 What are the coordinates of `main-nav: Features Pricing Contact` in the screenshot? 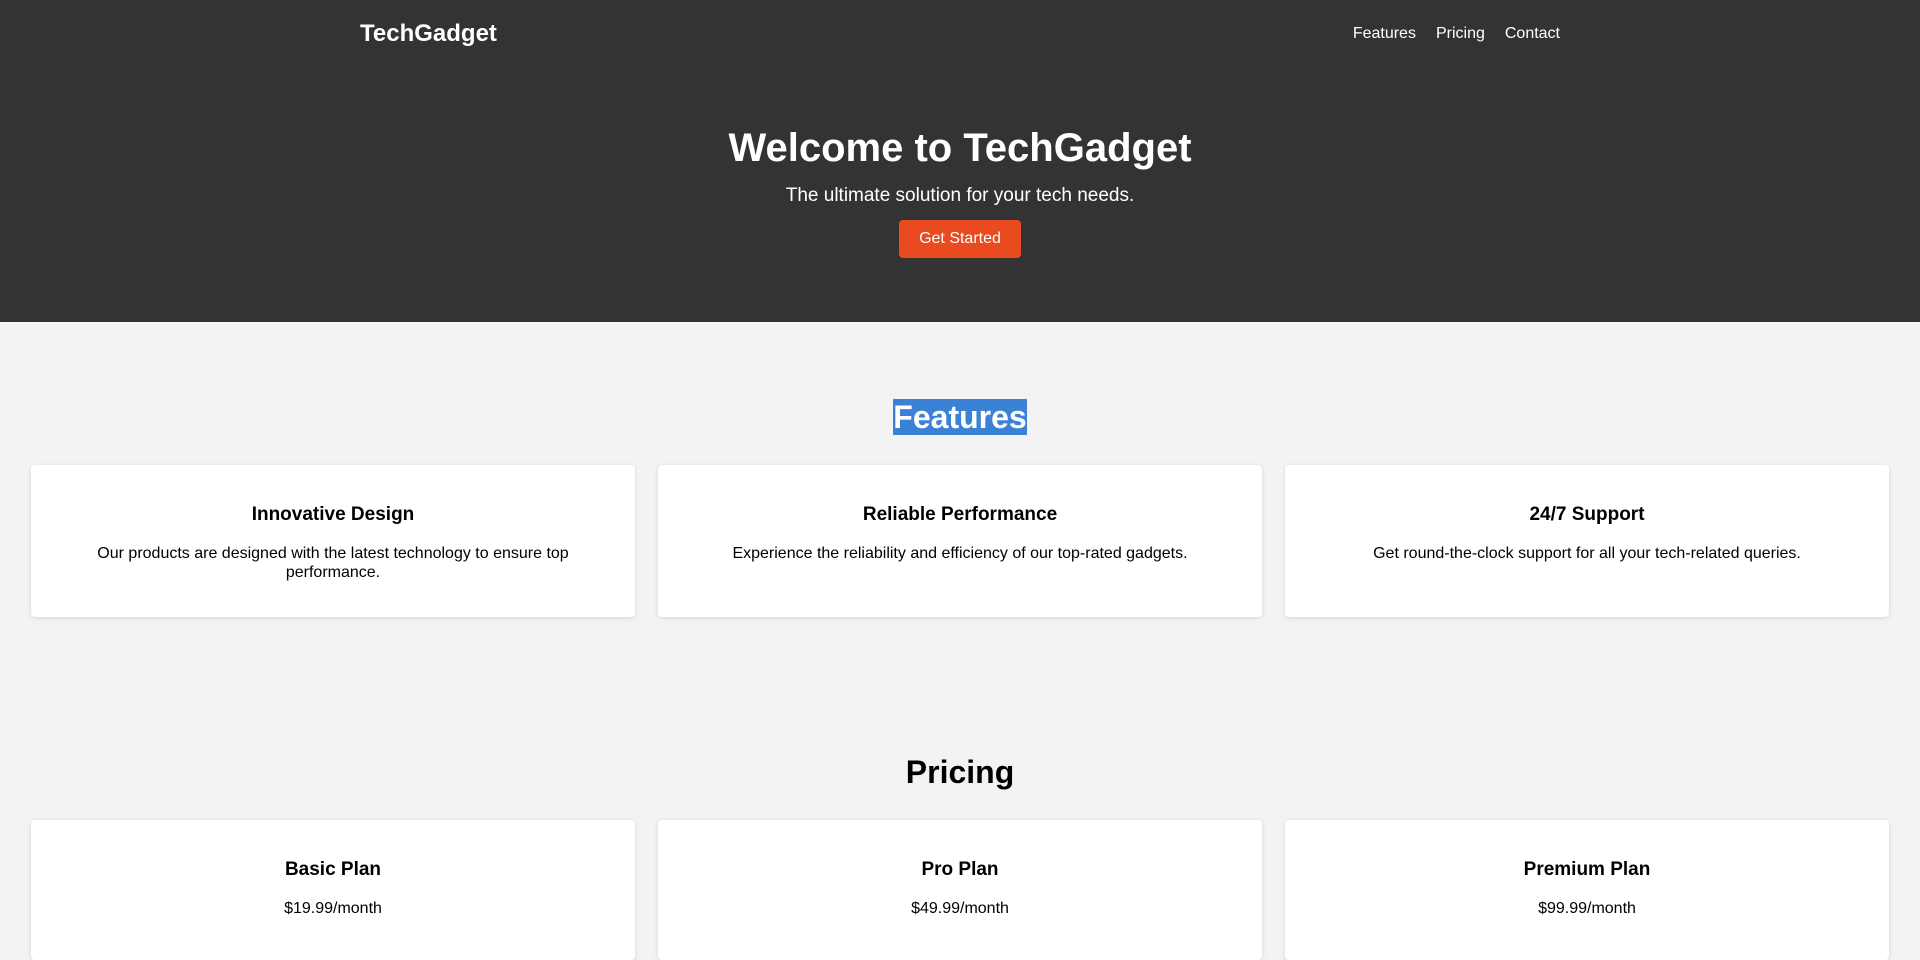 It's located at (1456, 34).